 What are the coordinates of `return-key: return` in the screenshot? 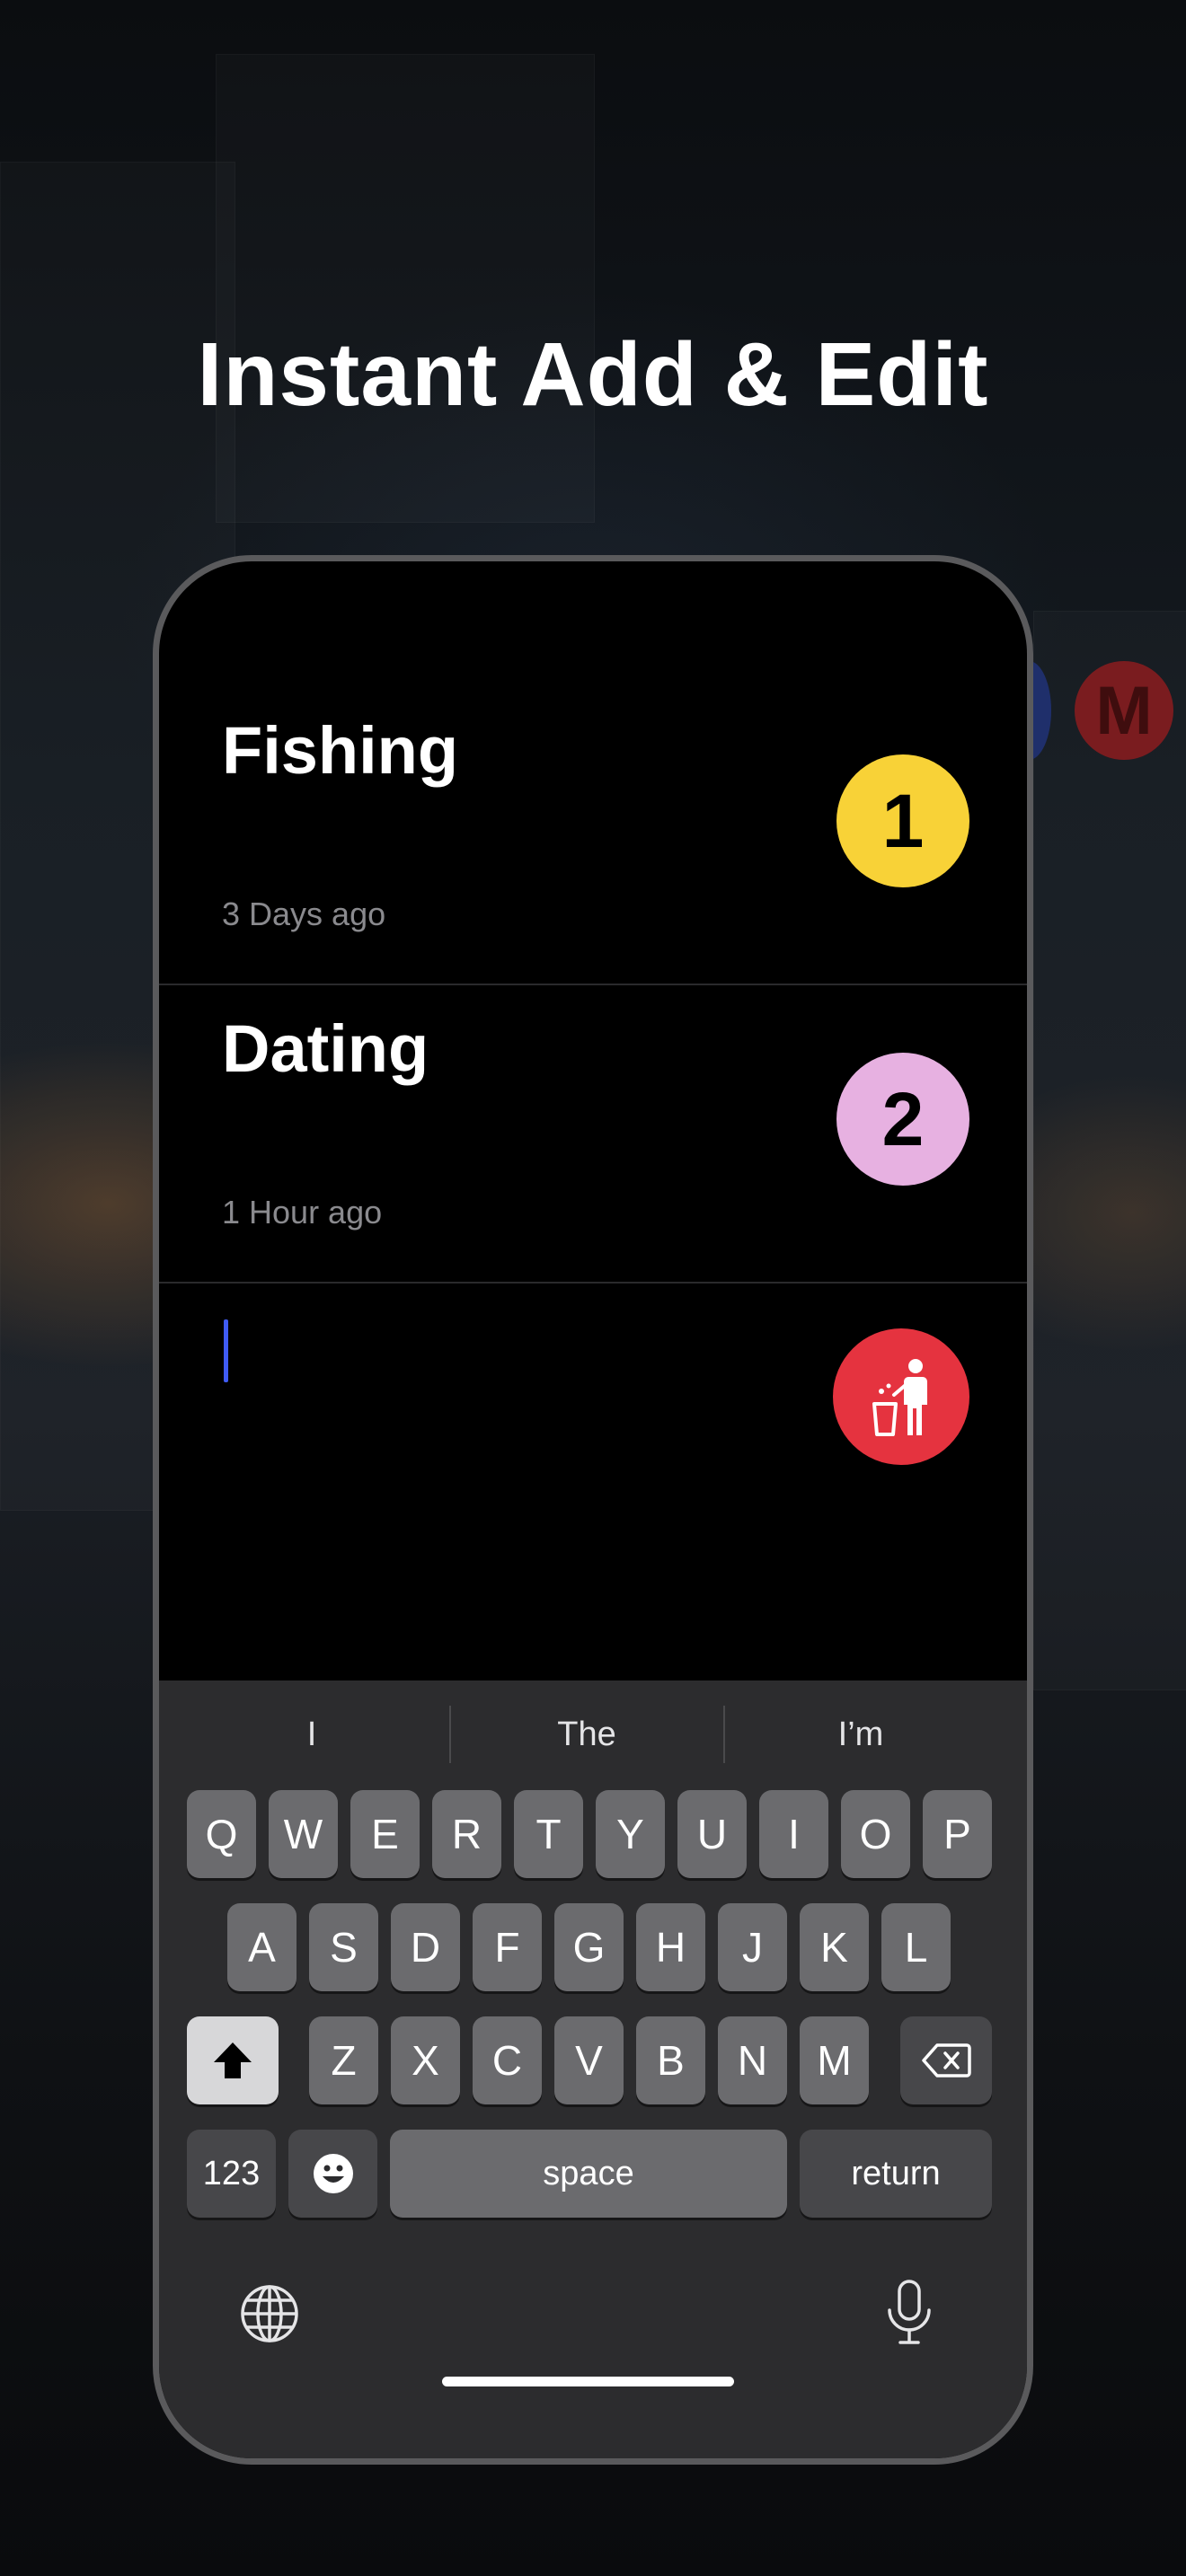 It's located at (896, 2174).